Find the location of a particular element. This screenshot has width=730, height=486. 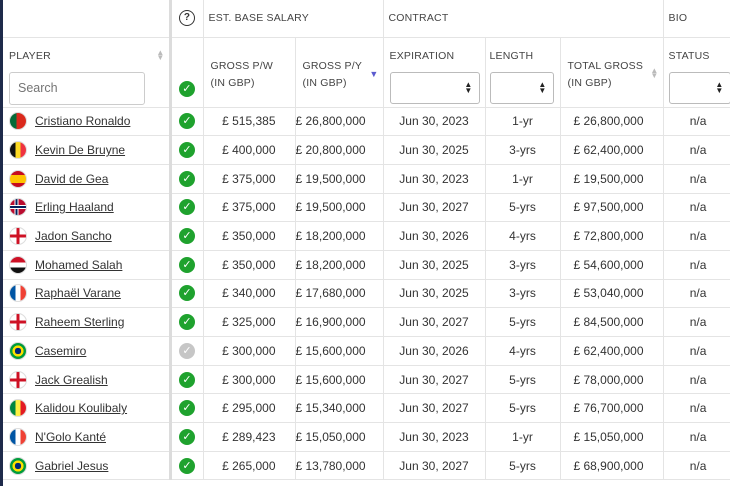

total-gross-cell: £ 97,500,000 is located at coordinates (612, 208).